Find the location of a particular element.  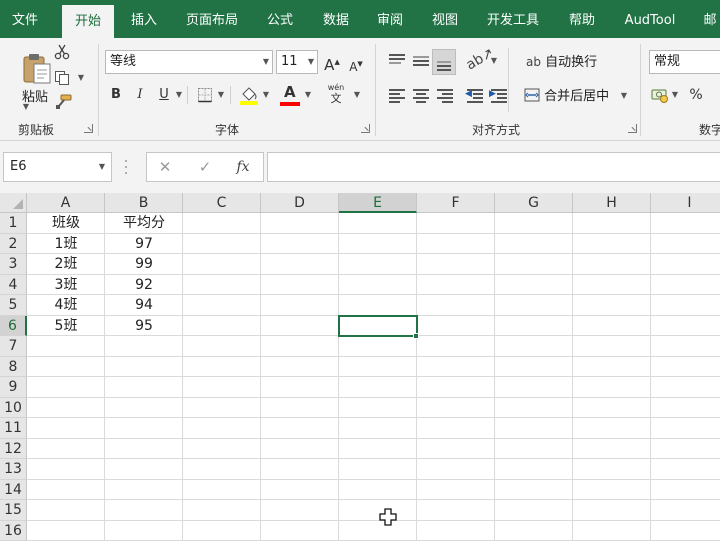

tab-insert: 插入 is located at coordinates (144, 19).